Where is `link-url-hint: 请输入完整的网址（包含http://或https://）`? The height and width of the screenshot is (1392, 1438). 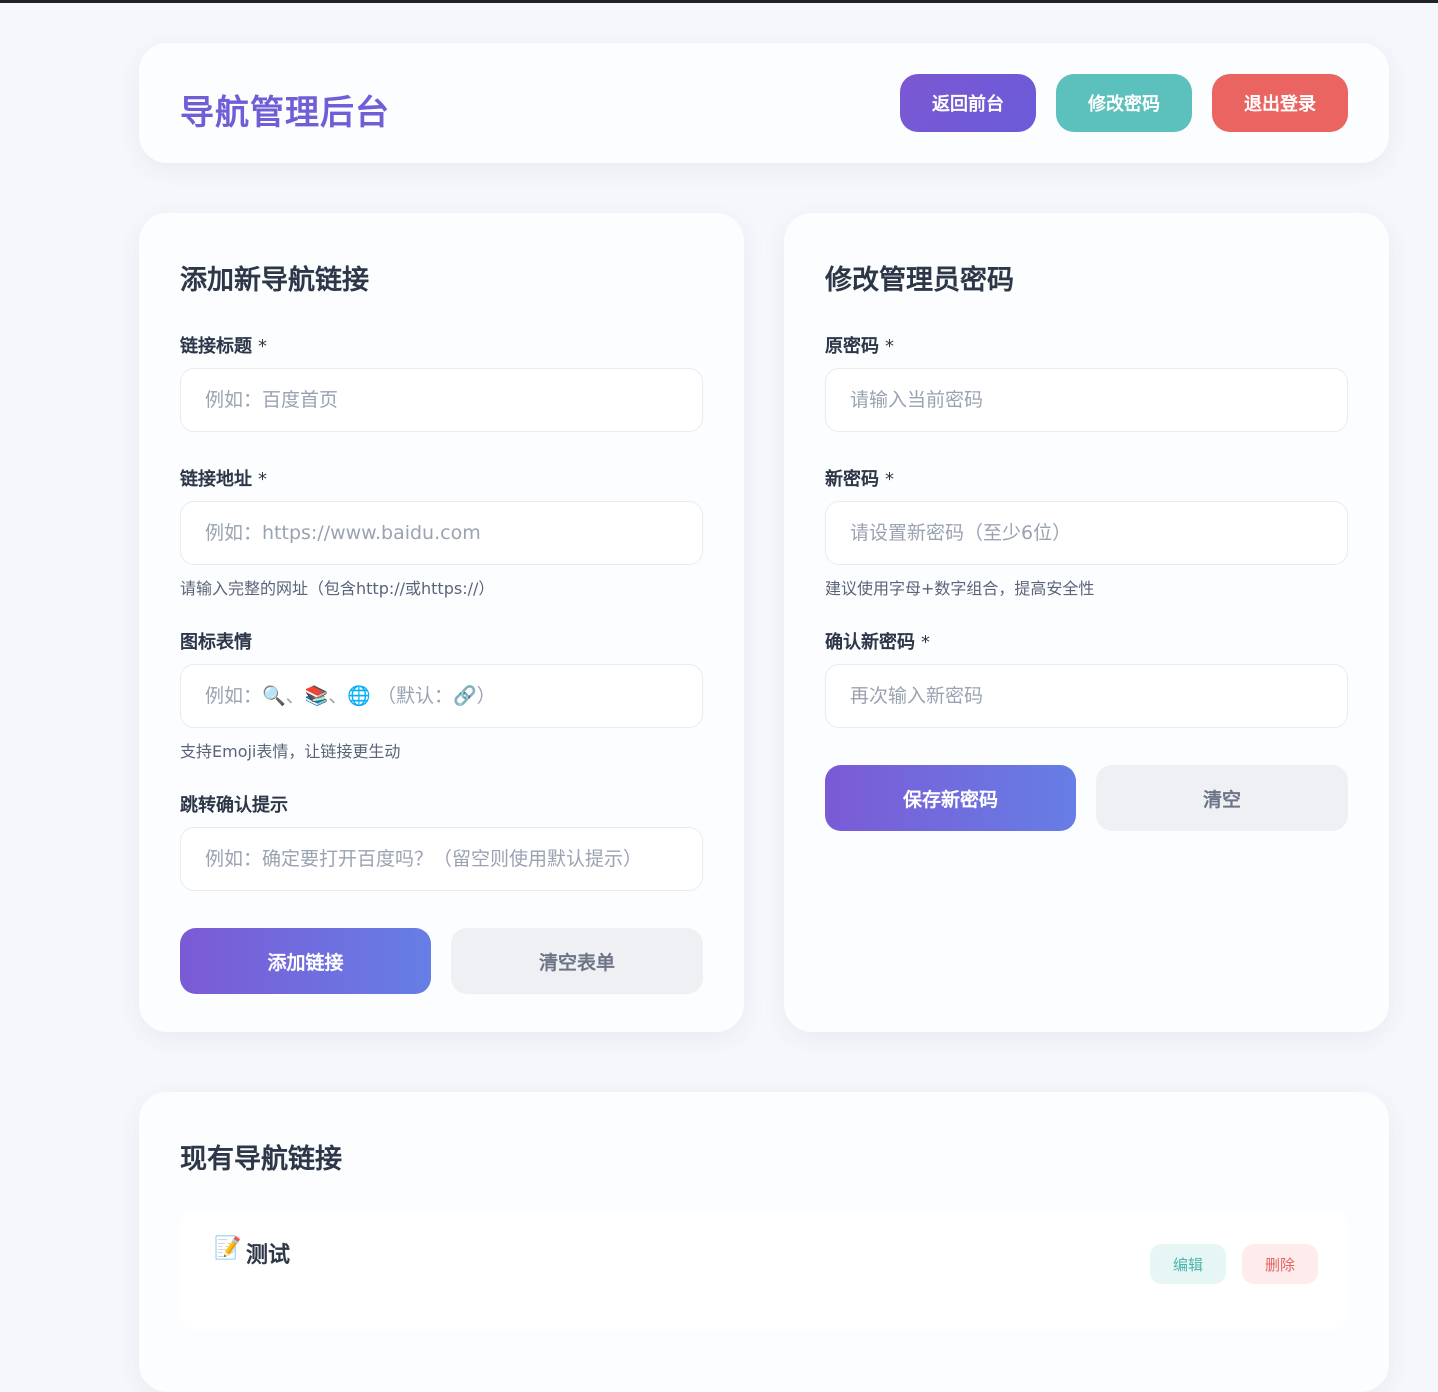
link-url-hint: 请输入完整的网址（包含http://或https://） is located at coordinates (337, 588).